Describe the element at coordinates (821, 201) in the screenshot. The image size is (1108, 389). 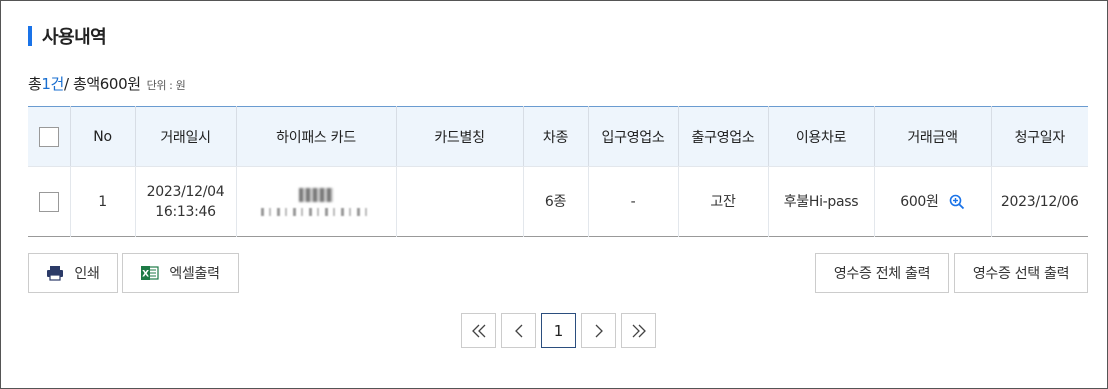
I see `cell-lane: 후불Hi-pass` at that location.